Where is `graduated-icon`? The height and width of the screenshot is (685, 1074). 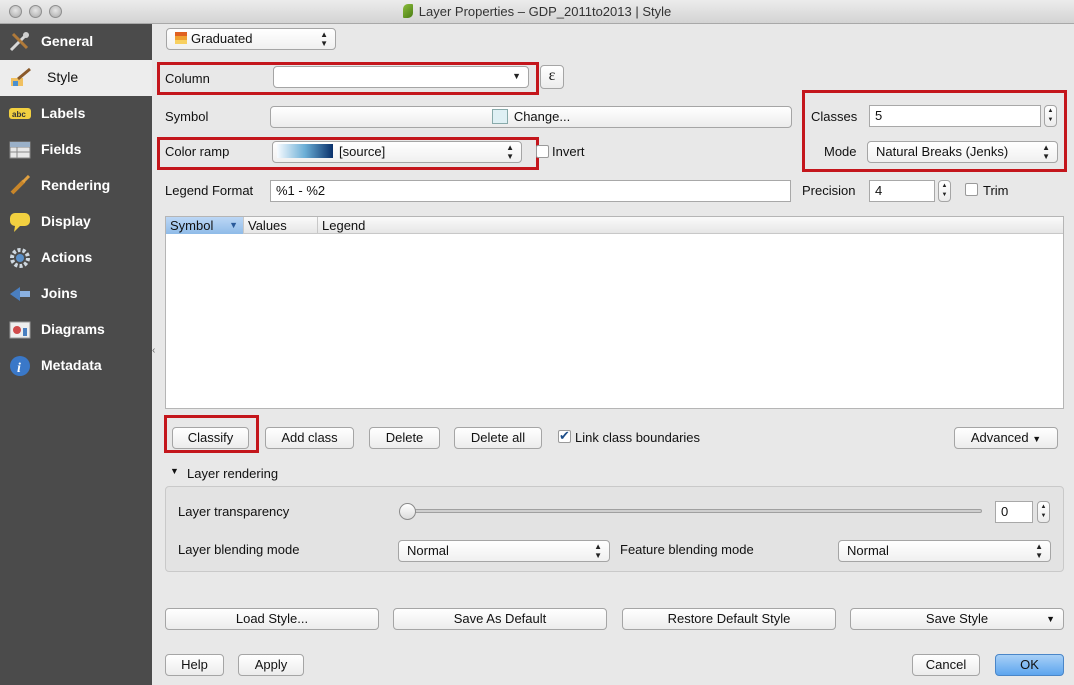
graduated-icon is located at coordinates (181, 38).